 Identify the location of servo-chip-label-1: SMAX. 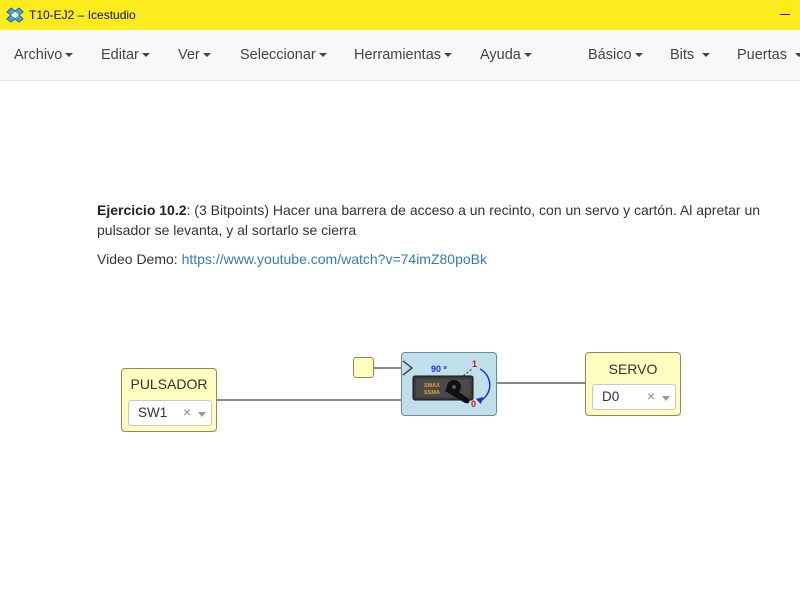
(432, 386).